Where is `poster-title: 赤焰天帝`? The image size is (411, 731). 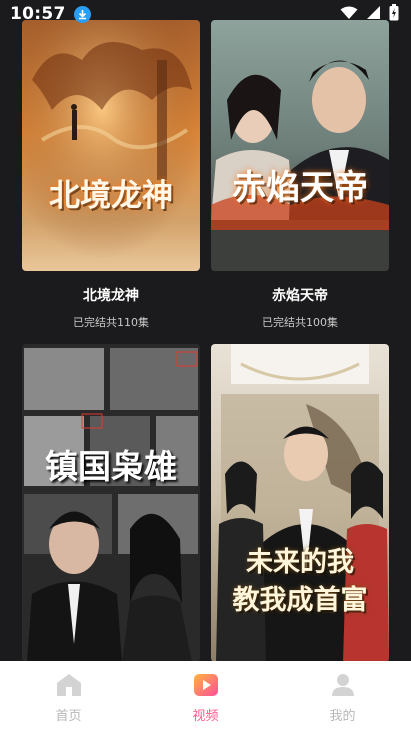 poster-title: 赤焰天帝 is located at coordinates (300, 188).